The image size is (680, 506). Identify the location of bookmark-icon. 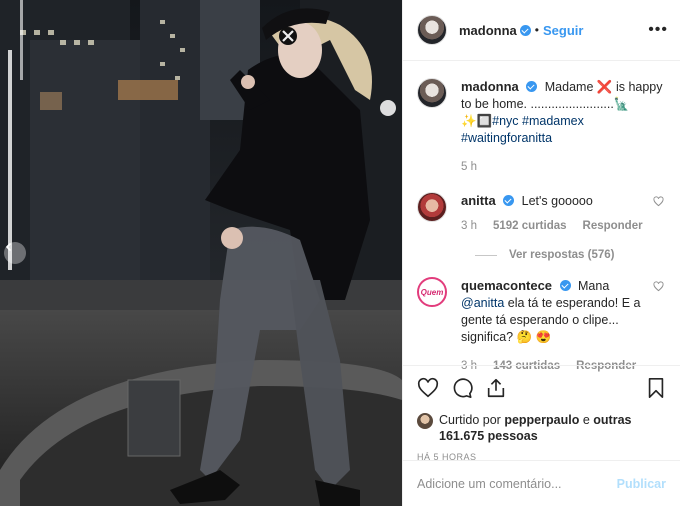
(656, 388).